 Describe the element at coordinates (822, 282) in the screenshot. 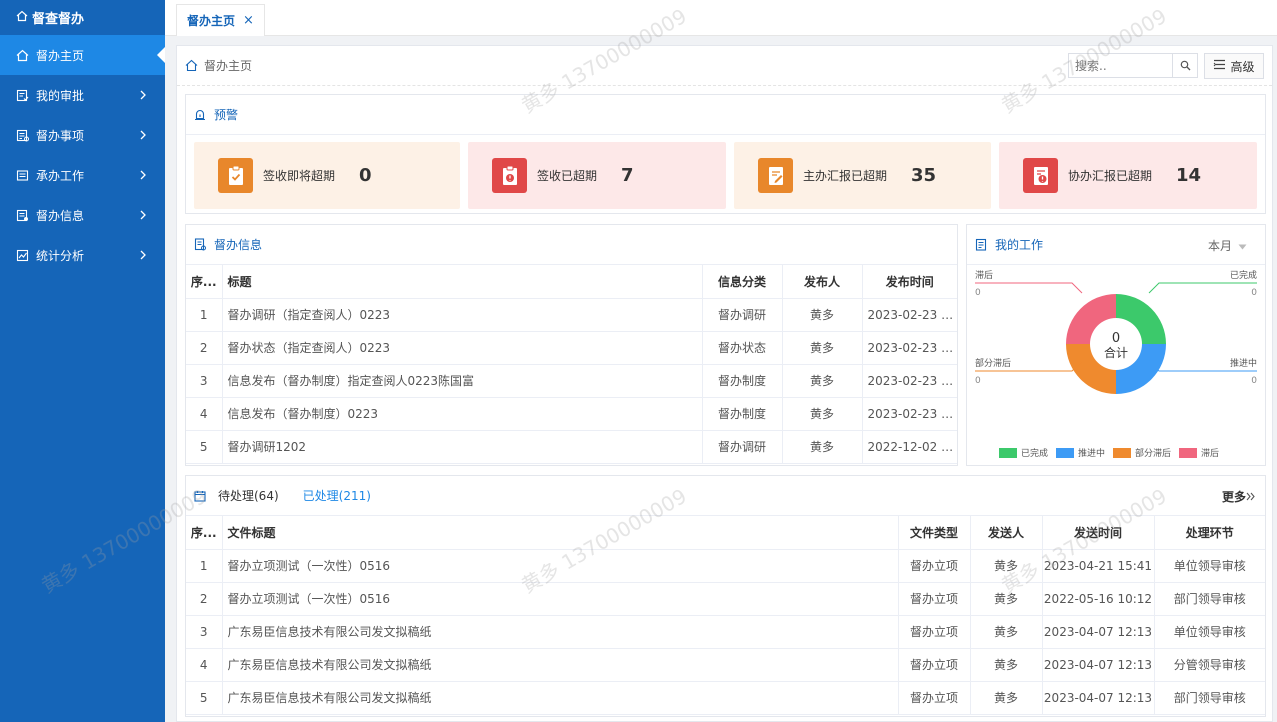

I see `column-header: 发布人` at that location.